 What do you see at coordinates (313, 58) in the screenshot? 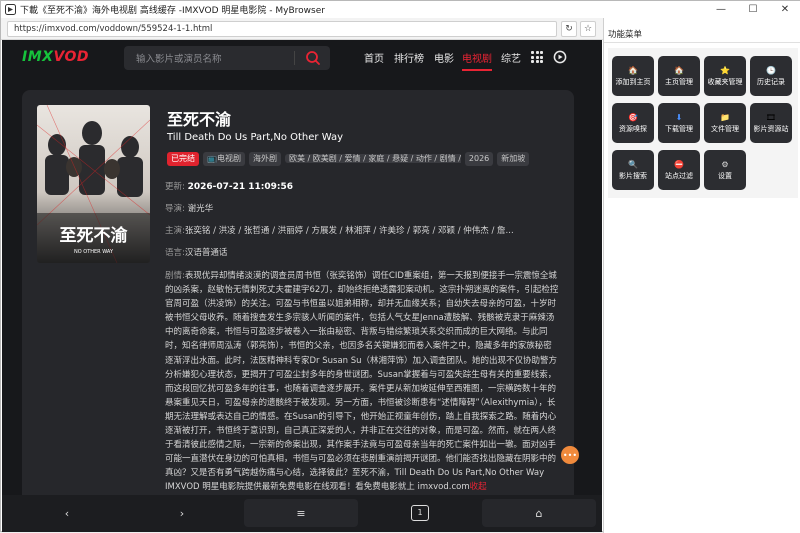
I see `search-icon` at bounding box center [313, 58].